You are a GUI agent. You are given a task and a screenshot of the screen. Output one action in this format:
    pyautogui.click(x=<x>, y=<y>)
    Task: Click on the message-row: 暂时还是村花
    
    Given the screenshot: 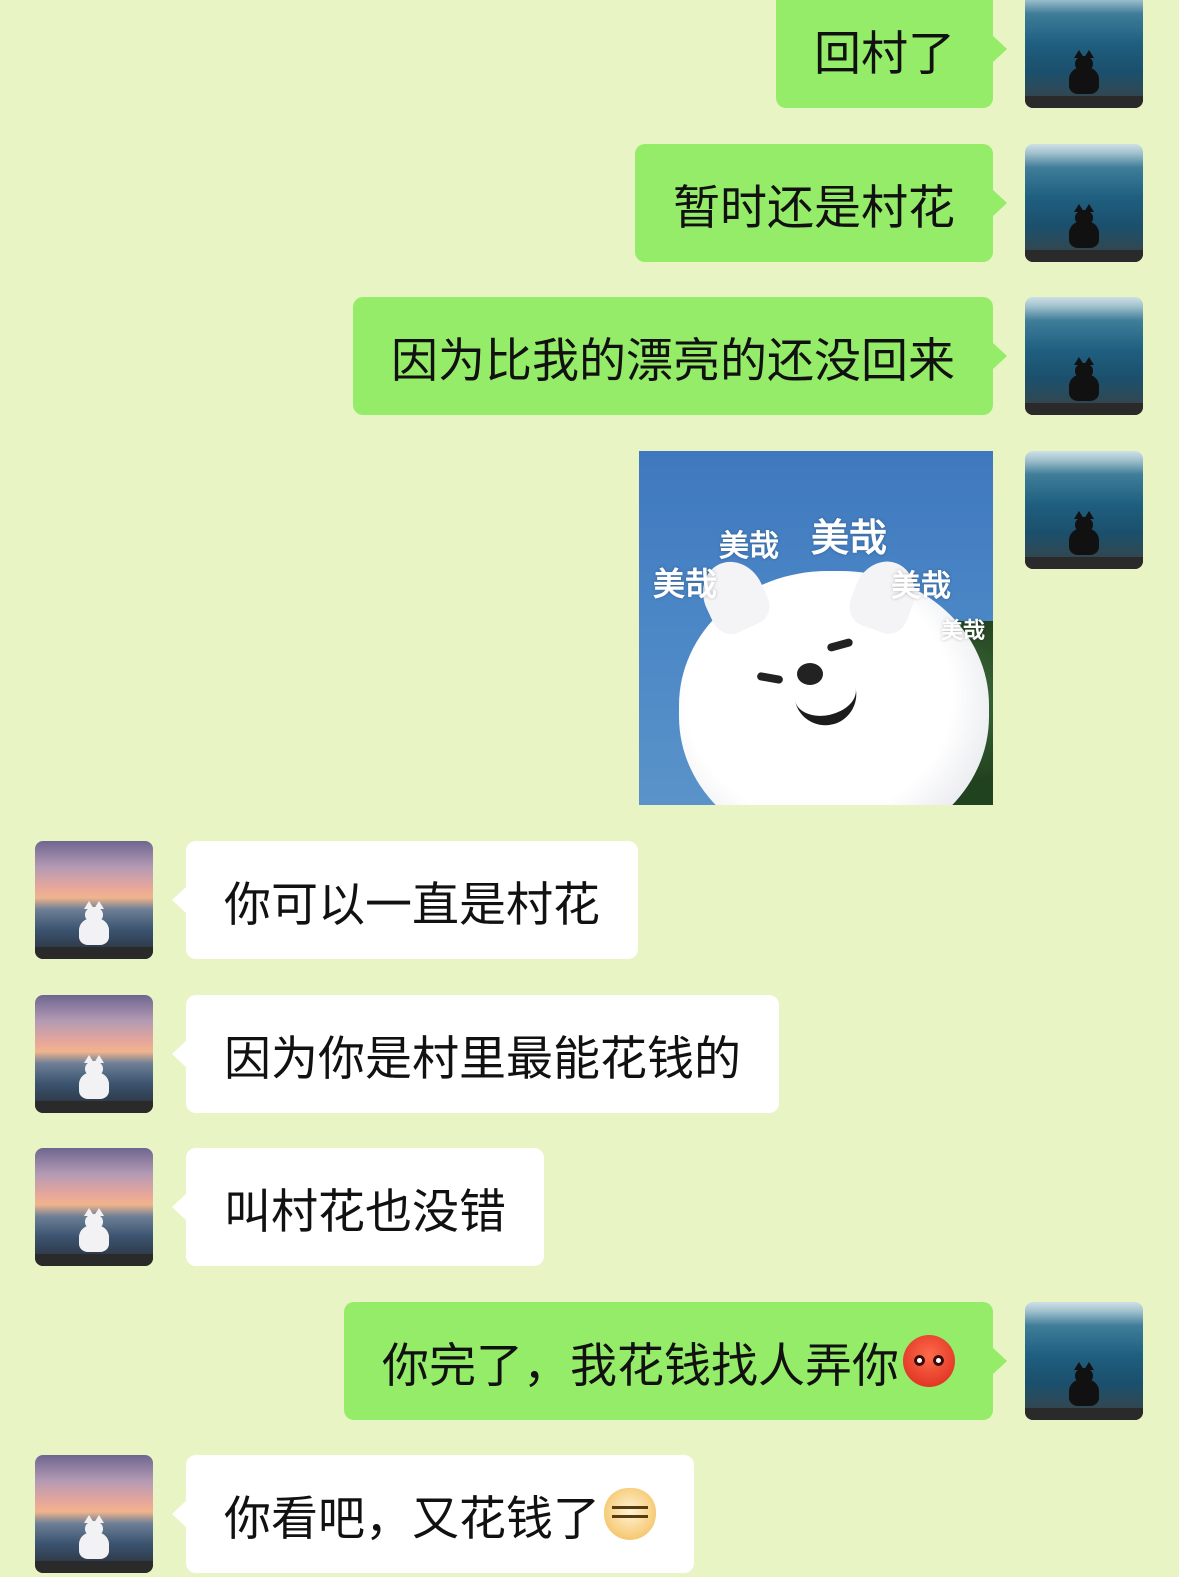 What is the action you would take?
    pyautogui.click(x=589, y=203)
    